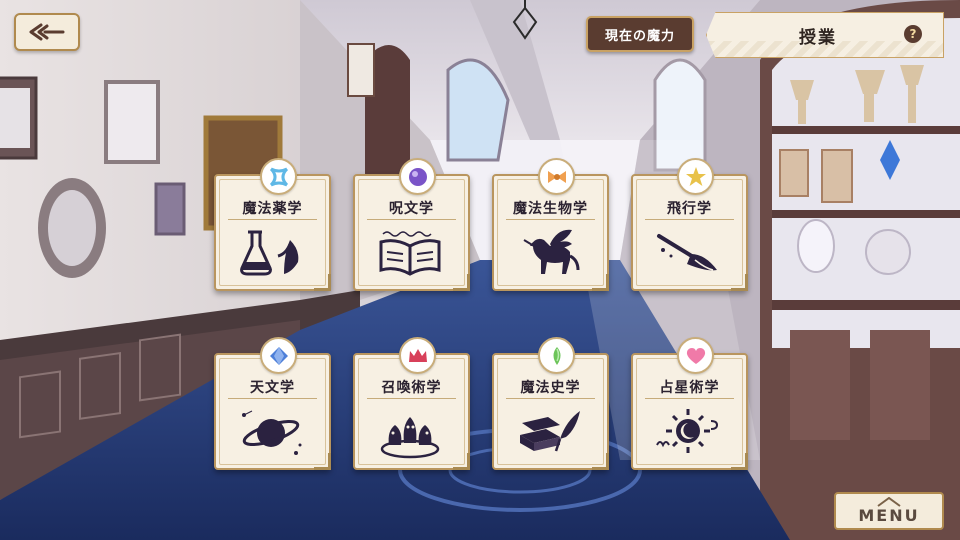 This screenshot has width=960, height=540. What do you see at coordinates (272, 403) in the screenshot?
I see `subject-card-astronomy: 天文学` at bounding box center [272, 403].